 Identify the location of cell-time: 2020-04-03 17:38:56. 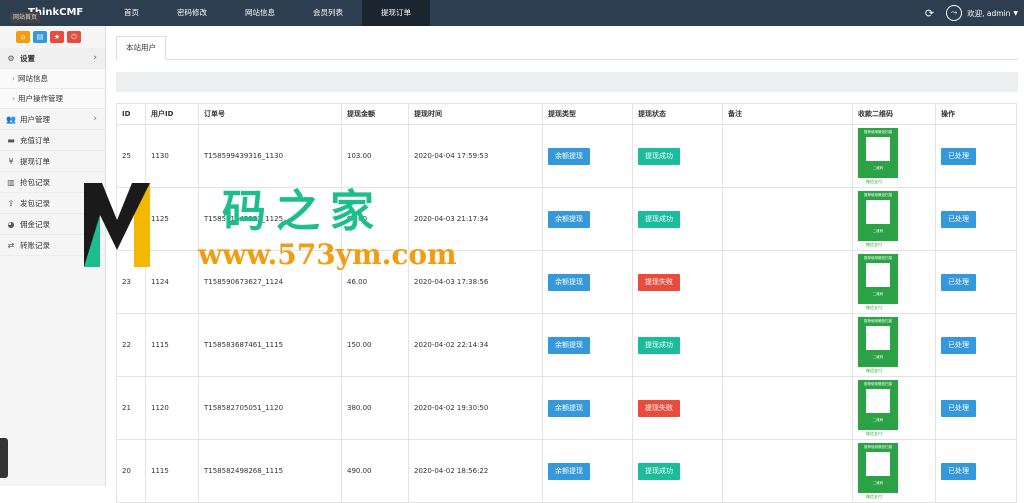
(475, 282).